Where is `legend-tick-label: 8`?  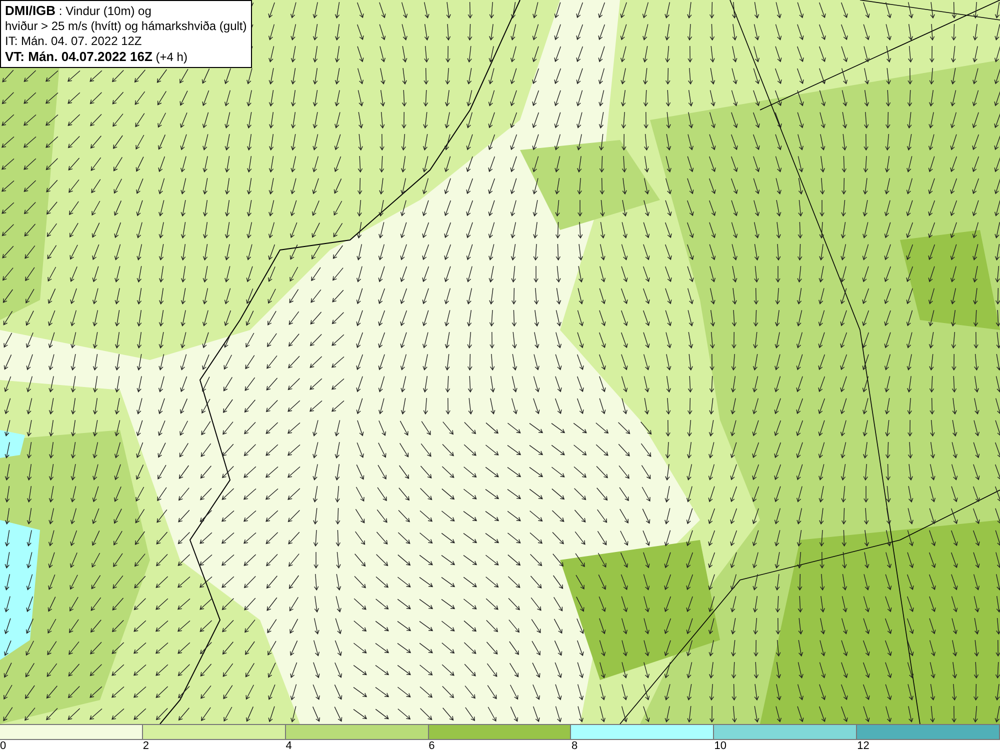
legend-tick-label: 8 is located at coordinates (574, 746).